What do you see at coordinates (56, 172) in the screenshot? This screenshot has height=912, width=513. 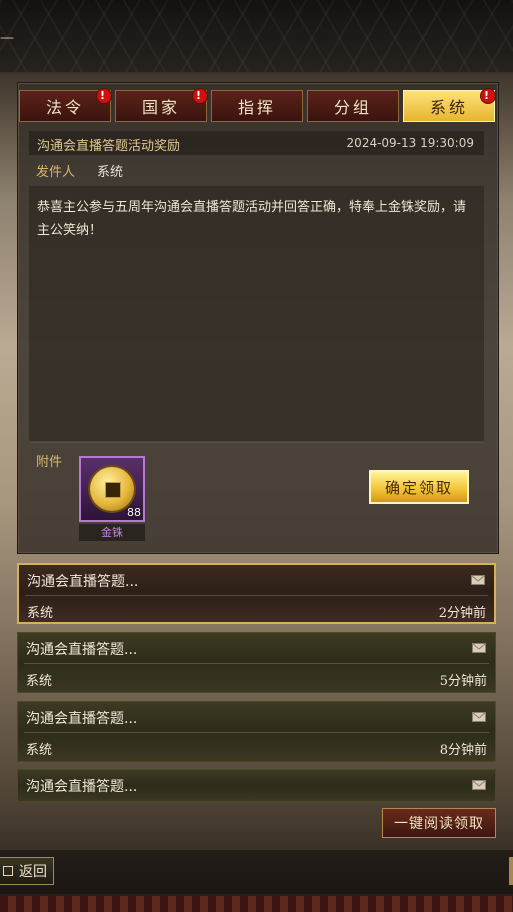 I see `sender-label: 发件人` at bounding box center [56, 172].